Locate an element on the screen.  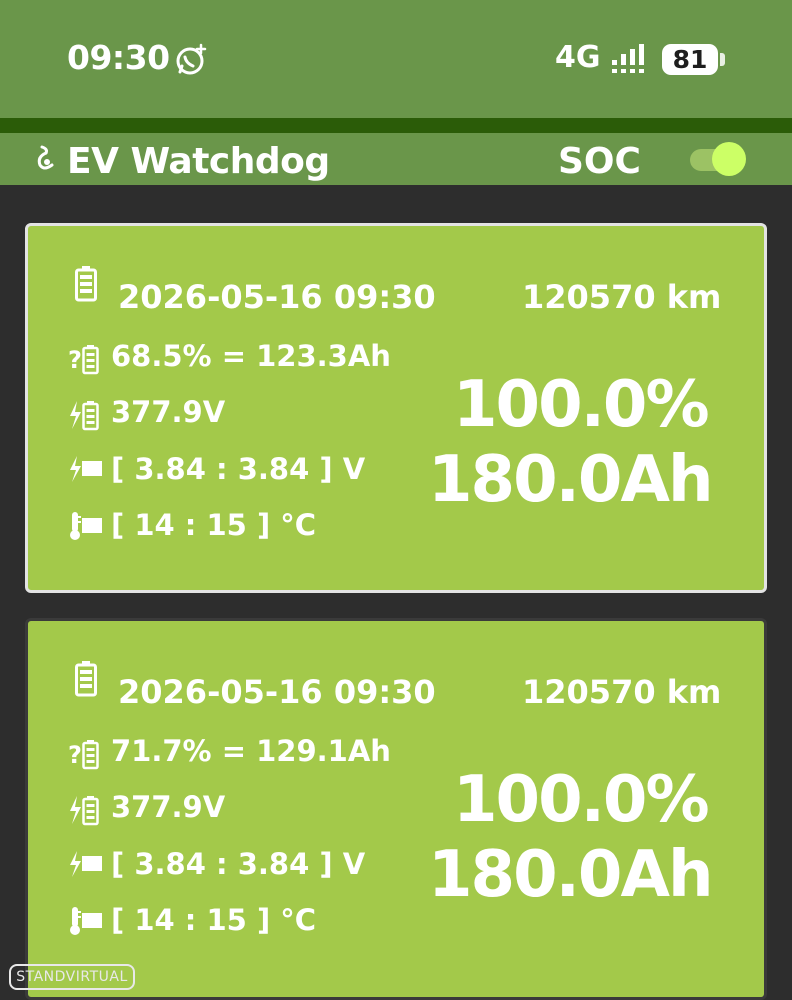
soc-toggle is located at coordinates (719, 159).